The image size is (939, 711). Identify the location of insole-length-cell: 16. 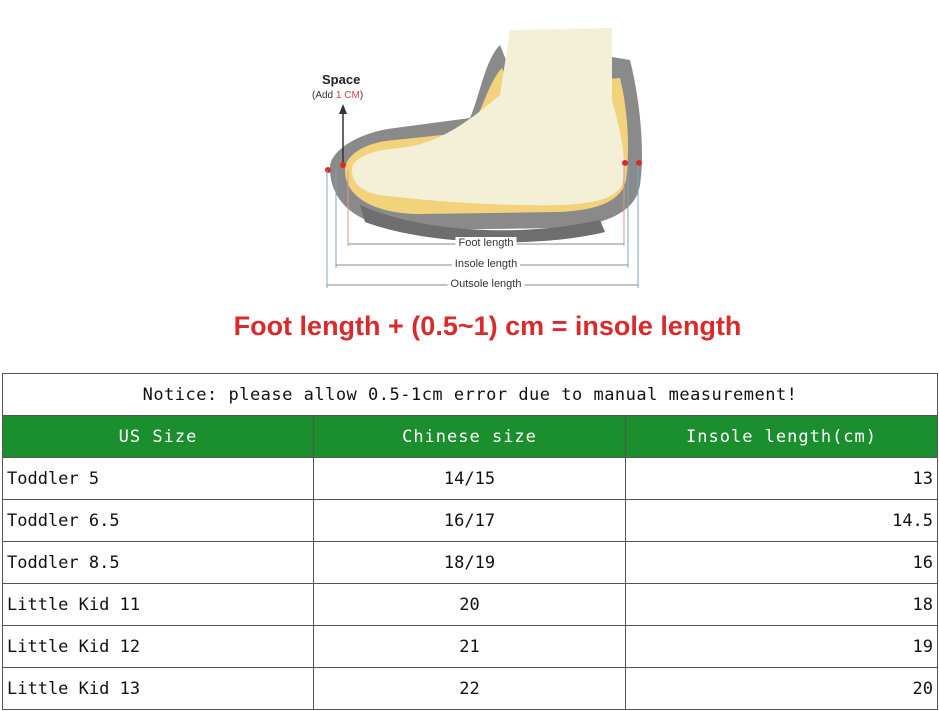
(781, 562).